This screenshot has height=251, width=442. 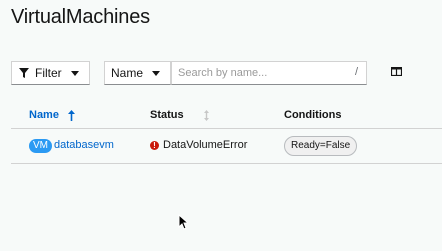 I want to click on table-header: Name Status Conditions, so click(x=226, y=114).